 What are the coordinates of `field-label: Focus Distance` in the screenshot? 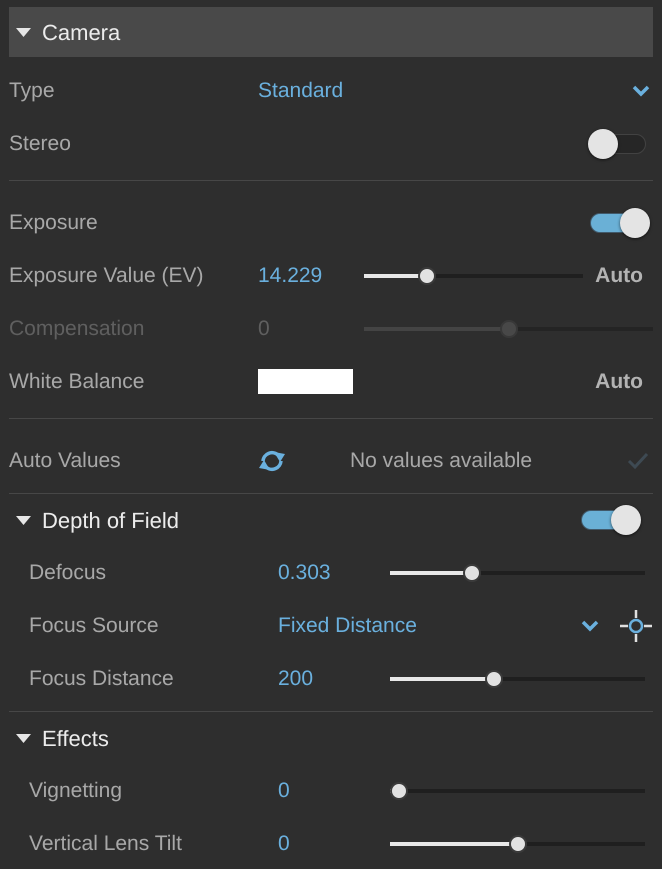 It's located at (102, 679).